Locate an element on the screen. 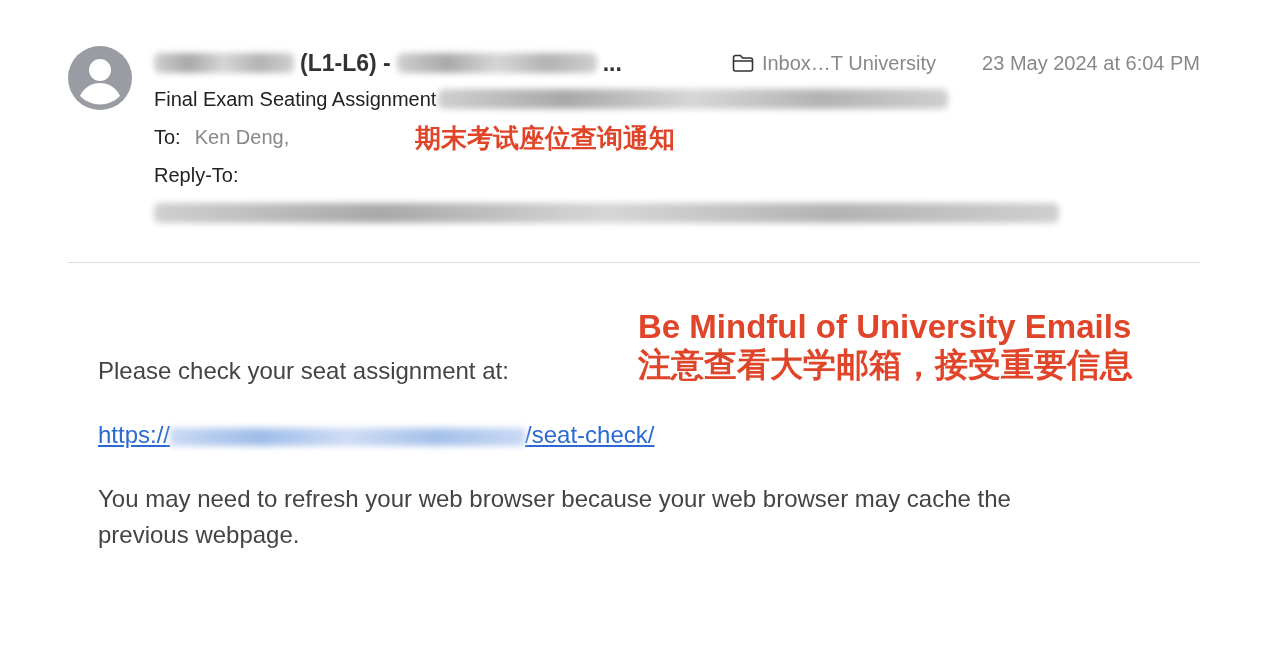 The image size is (1268, 647). mailbox-name: Inbox…T University is located at coordinates (849, 63).